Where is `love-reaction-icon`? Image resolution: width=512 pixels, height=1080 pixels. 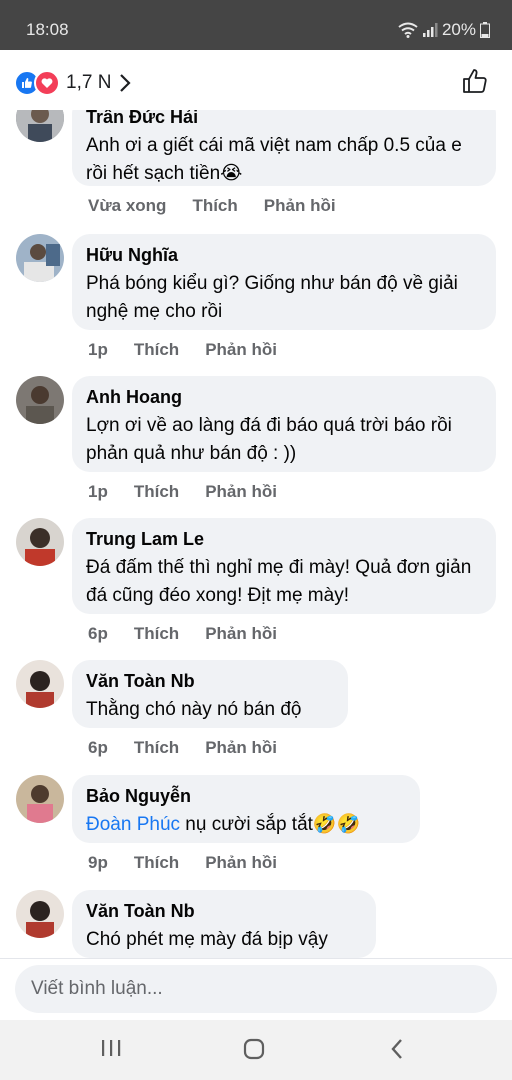 love-reaction-icon is located at coordinates (47, 83).